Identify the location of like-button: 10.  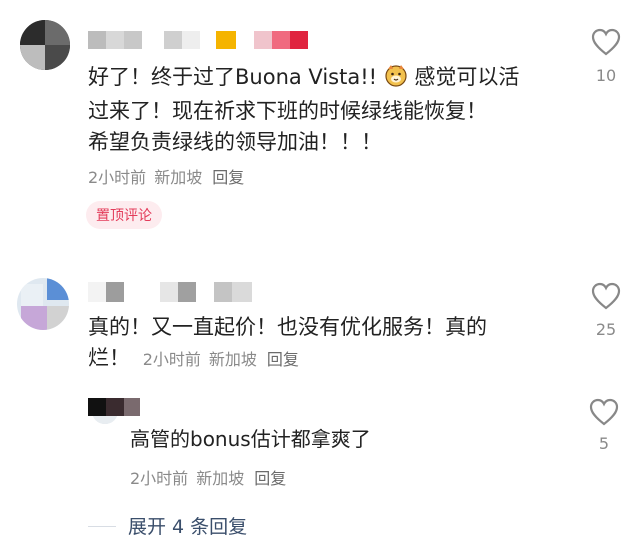
(606, 56).